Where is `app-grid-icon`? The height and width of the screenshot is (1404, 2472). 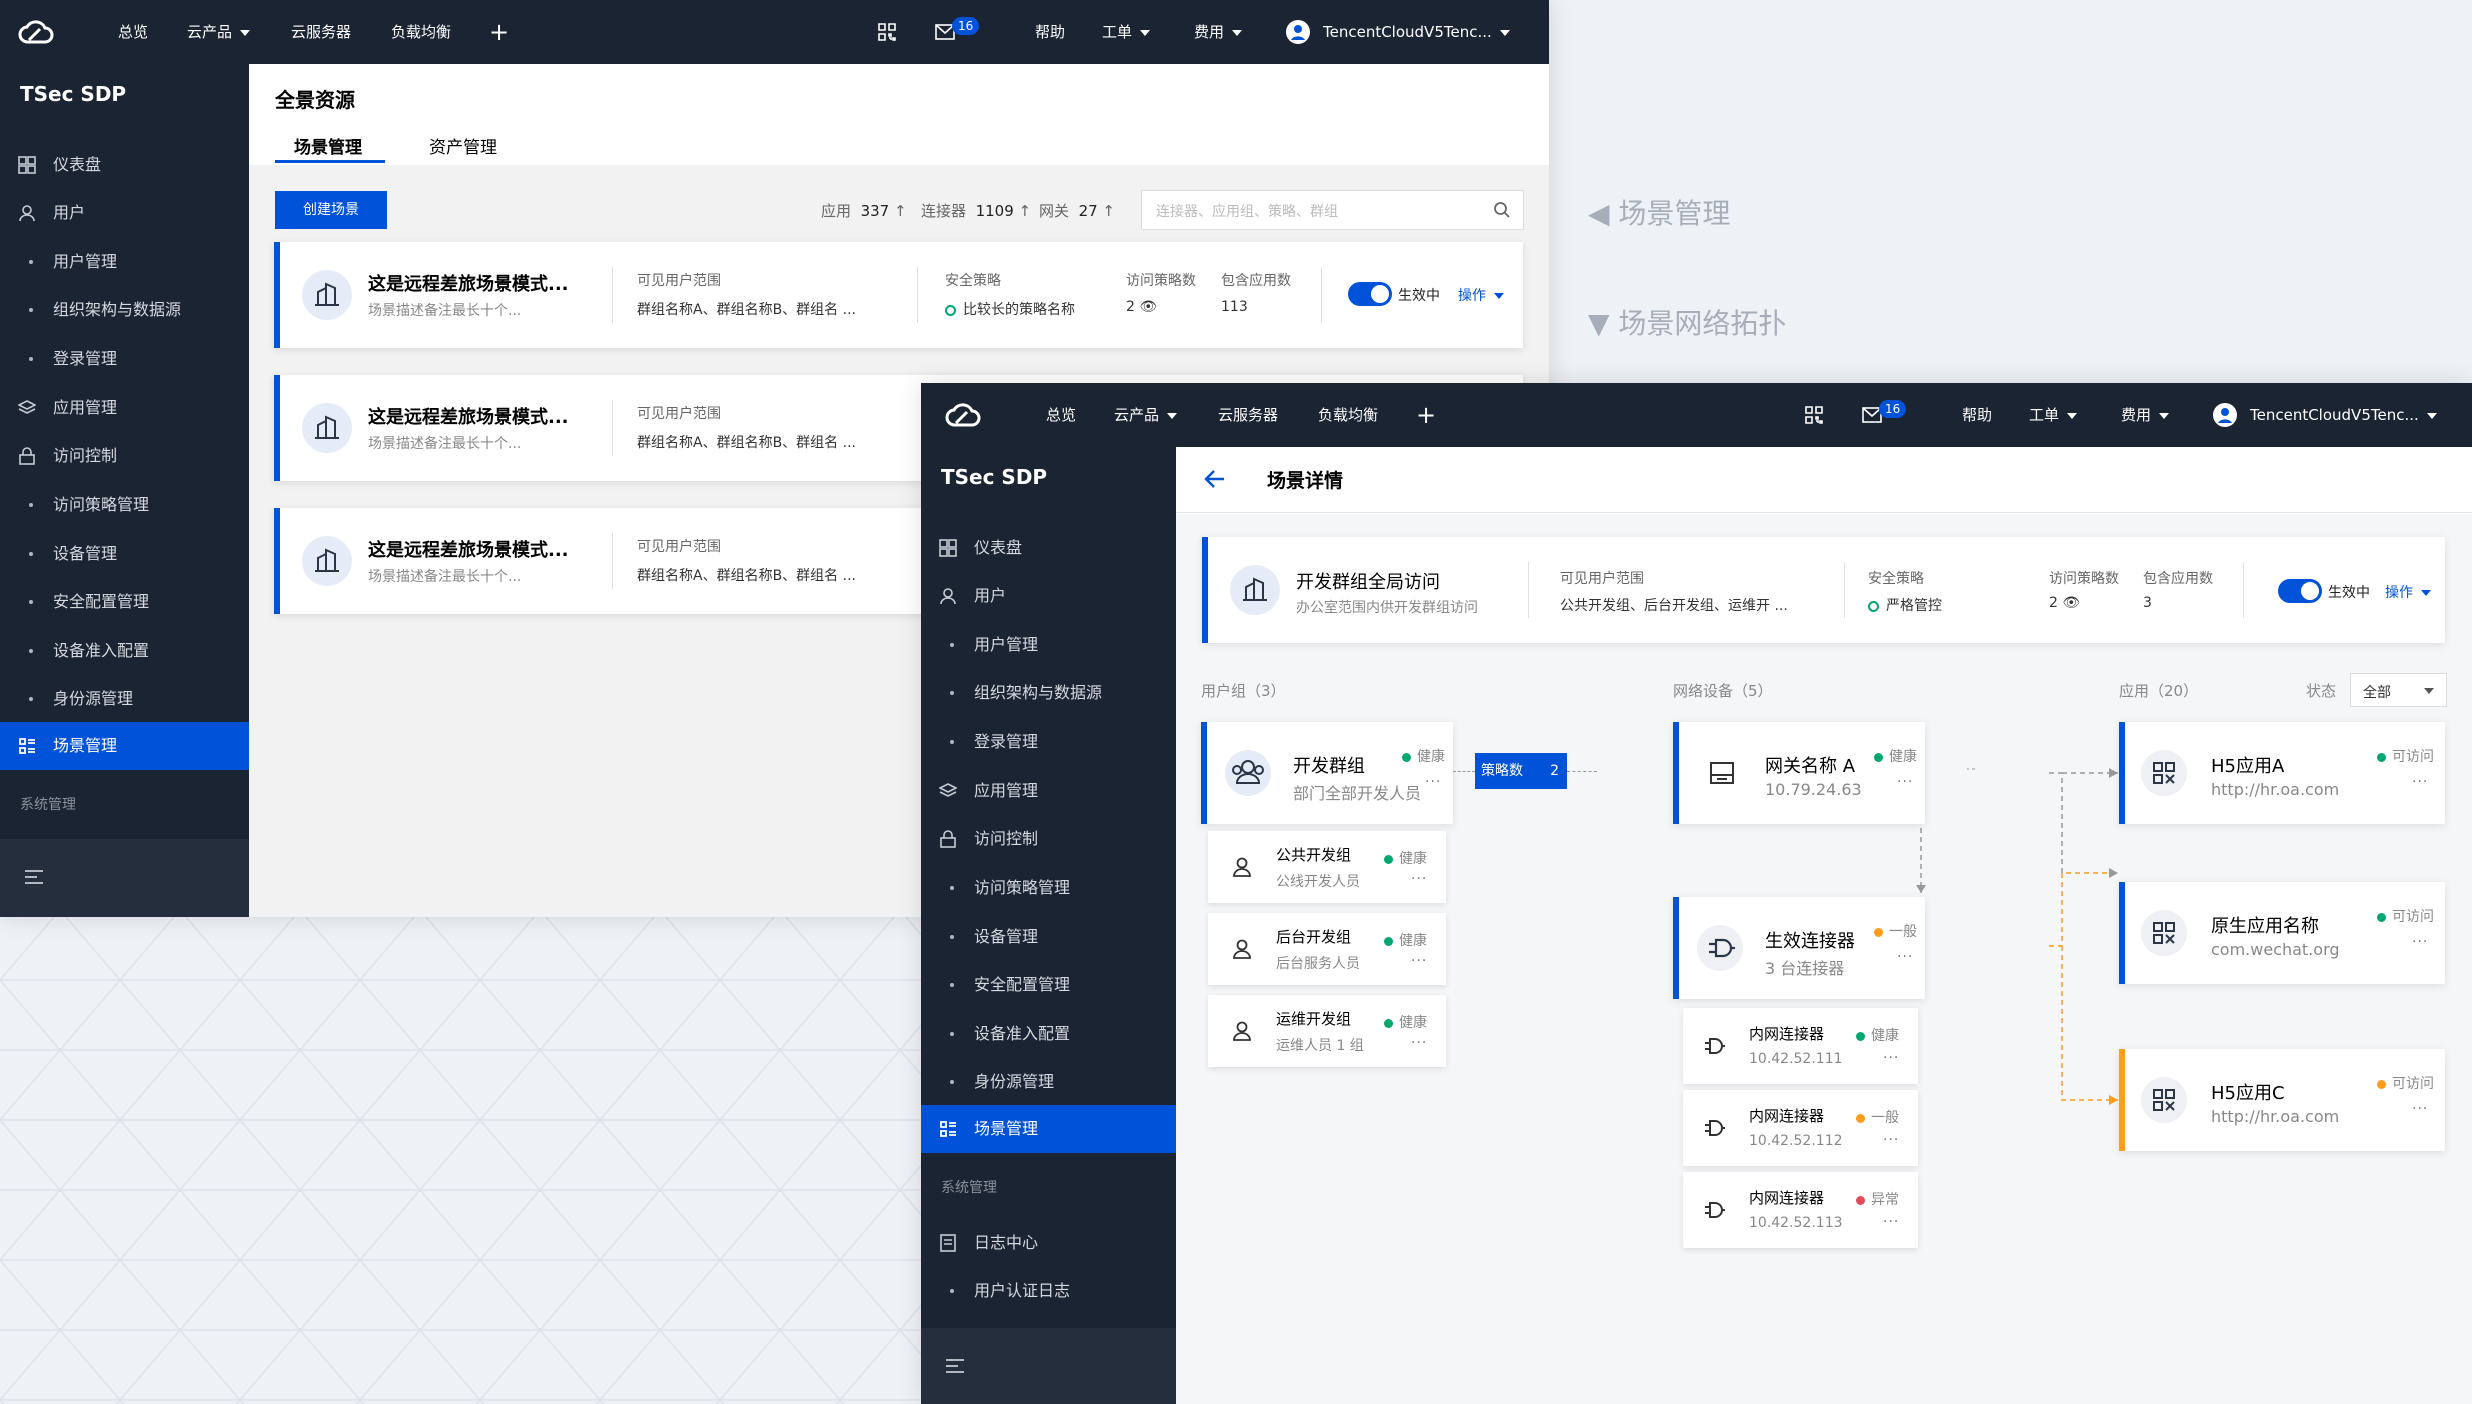
app-grid-icon is located at coordinates (2164, 933).